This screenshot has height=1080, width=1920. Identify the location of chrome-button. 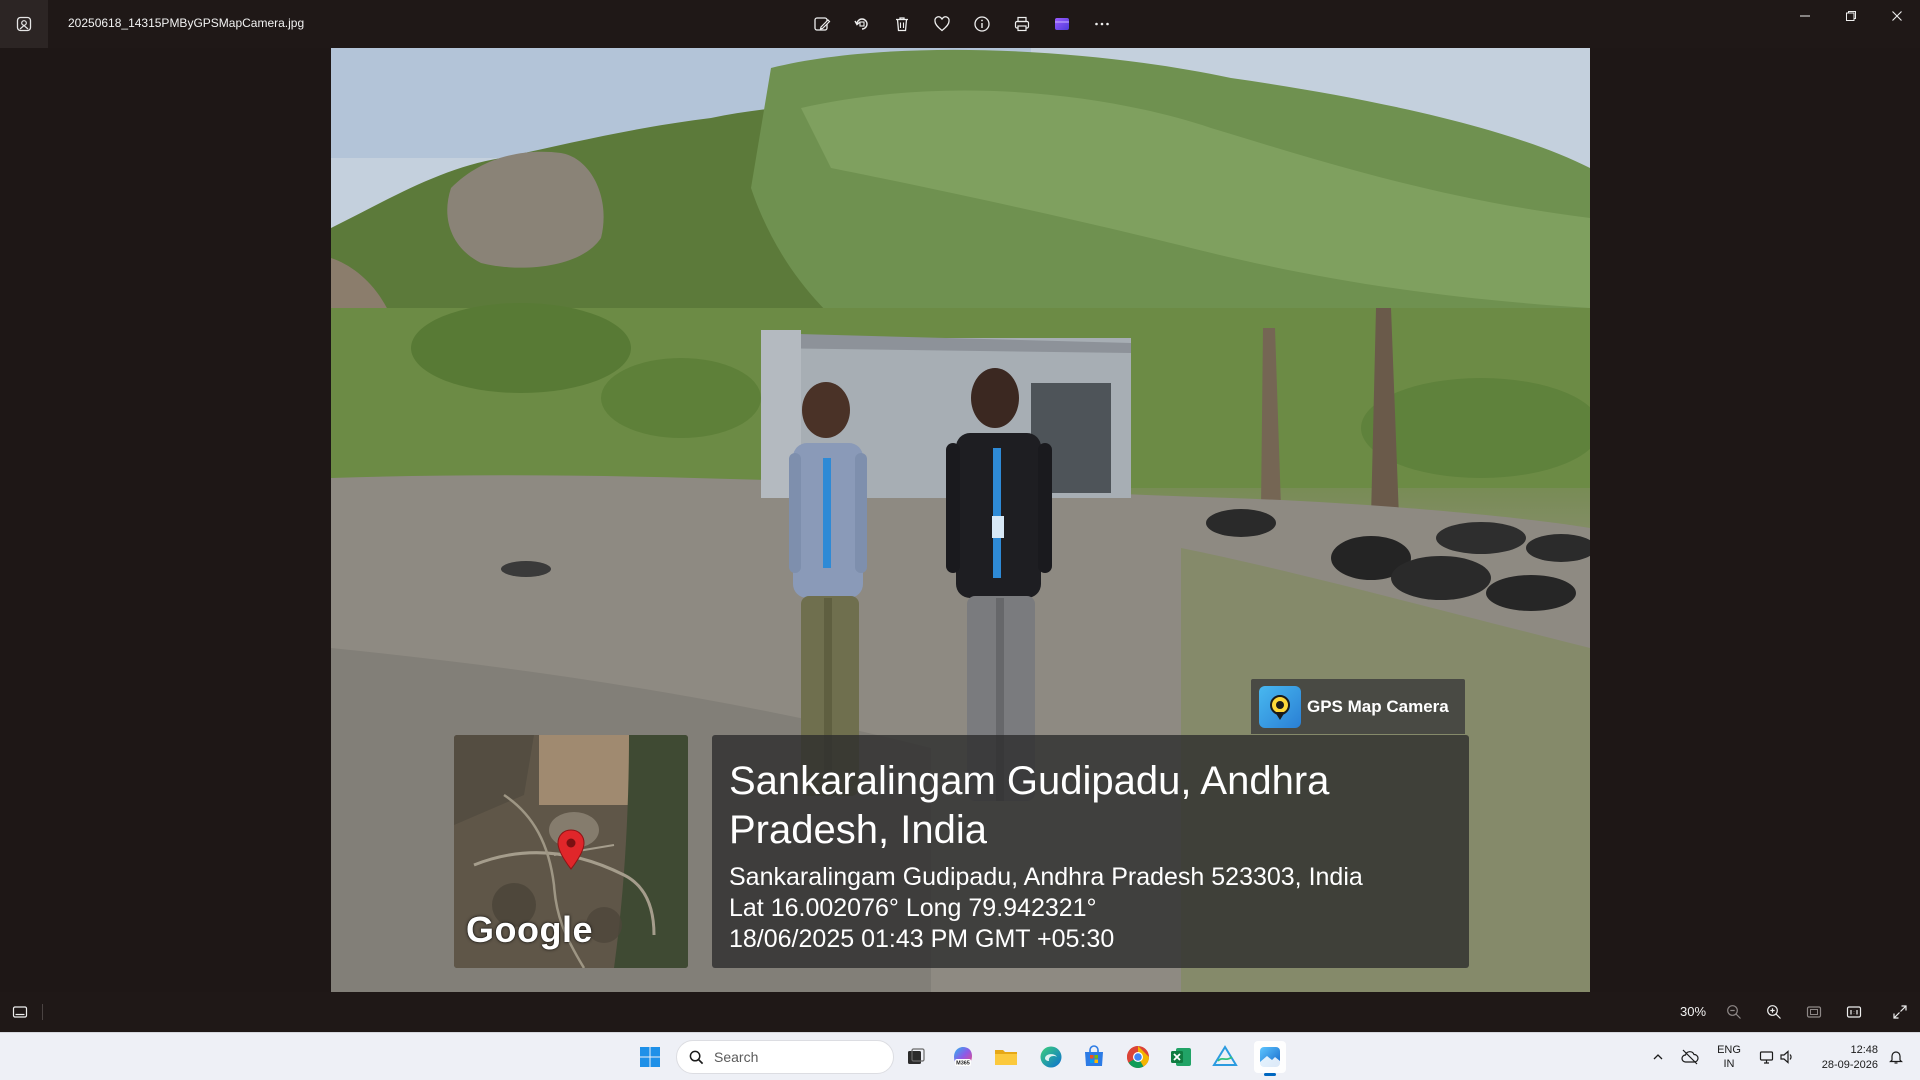
(1138, 1057).